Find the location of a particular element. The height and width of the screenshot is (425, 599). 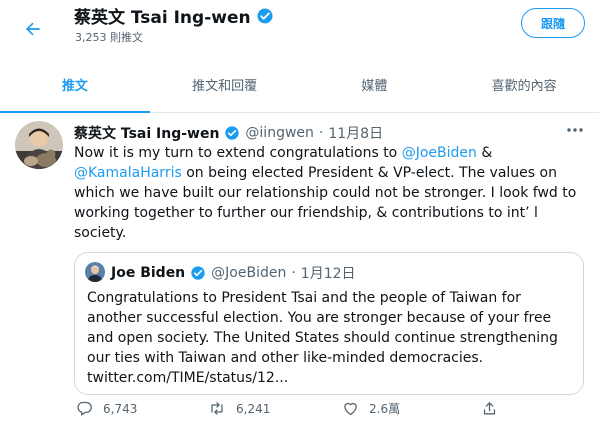

like-button: 2.6萬 is located at coordinates (371, 408).